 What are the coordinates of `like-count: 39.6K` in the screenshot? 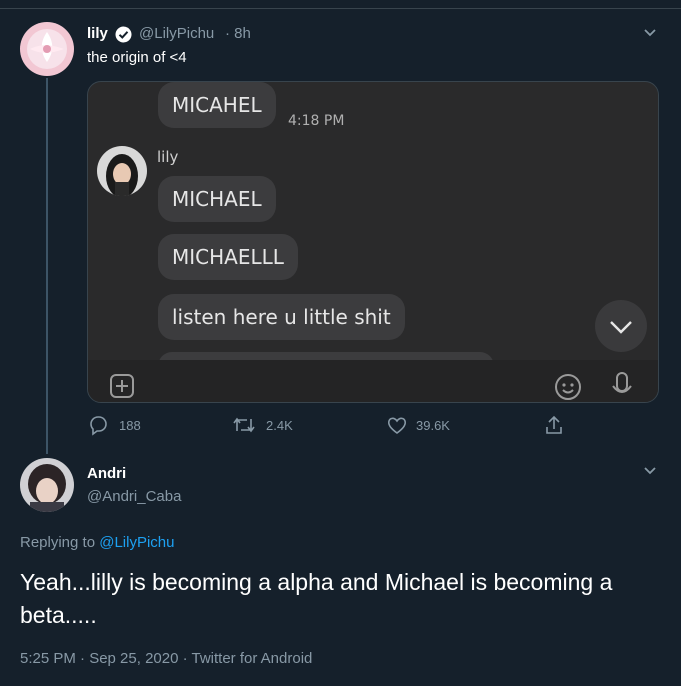 It's located at (433, 425).